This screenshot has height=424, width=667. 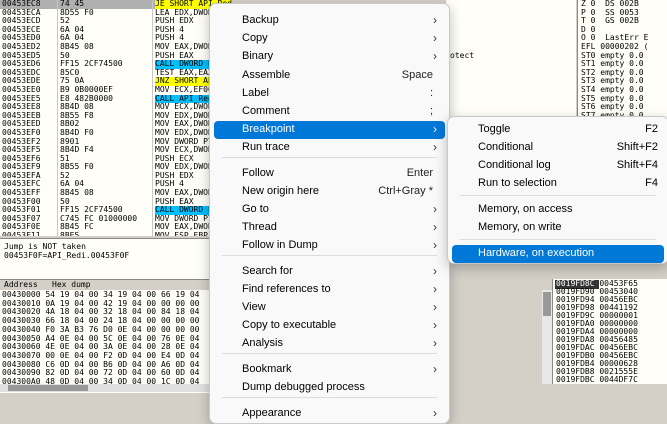 What do you see at coordinates (329, 112) in the screenshot?
I see `menu-item-comment: Comment;` at bounding box center [329, 112].